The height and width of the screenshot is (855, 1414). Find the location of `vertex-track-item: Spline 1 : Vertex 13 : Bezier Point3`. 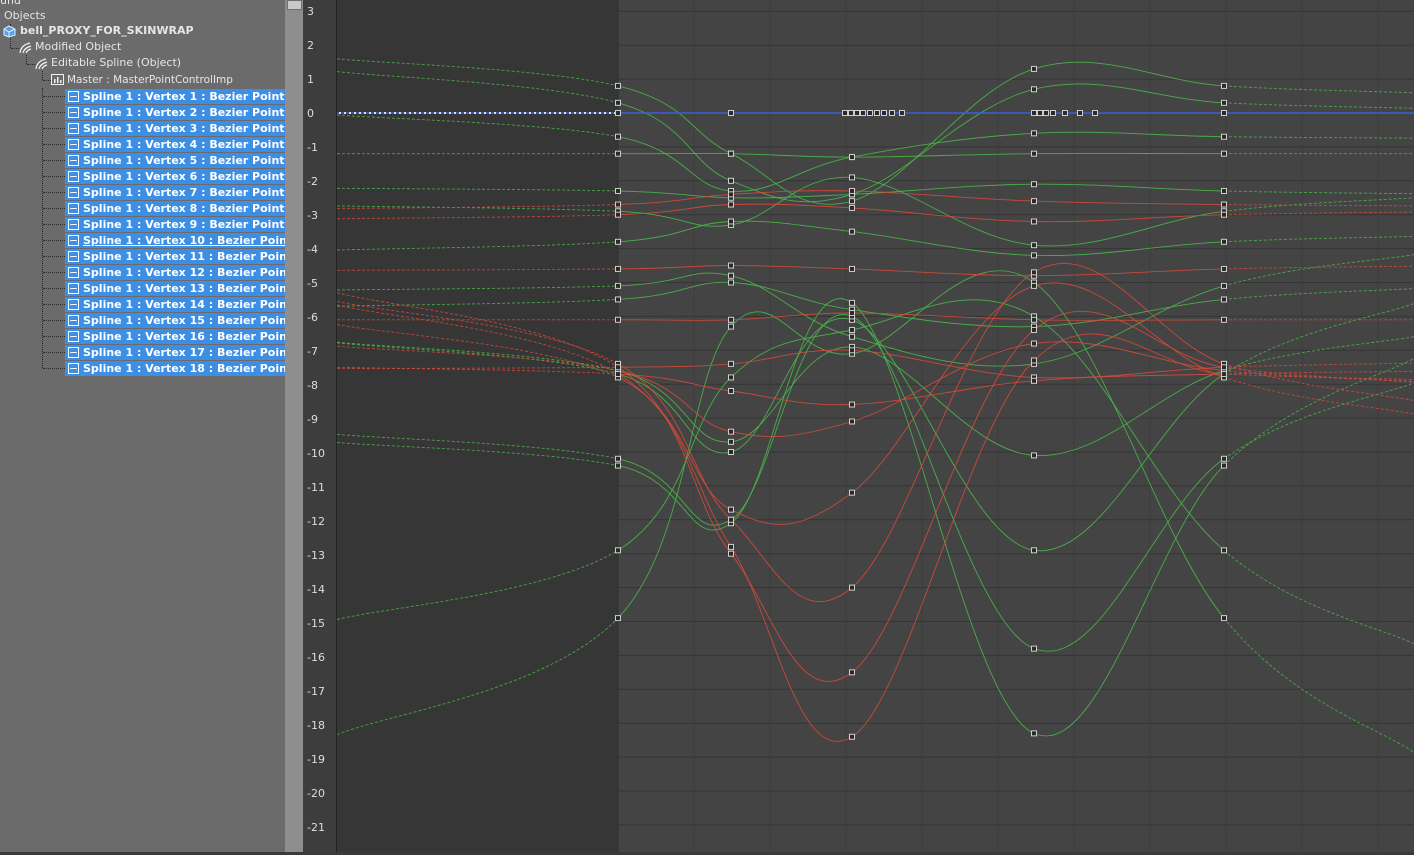

vertex-track-item: Spline 1 : Vertex 13 : Bezier Point3 is located at coordinates (175, 288).